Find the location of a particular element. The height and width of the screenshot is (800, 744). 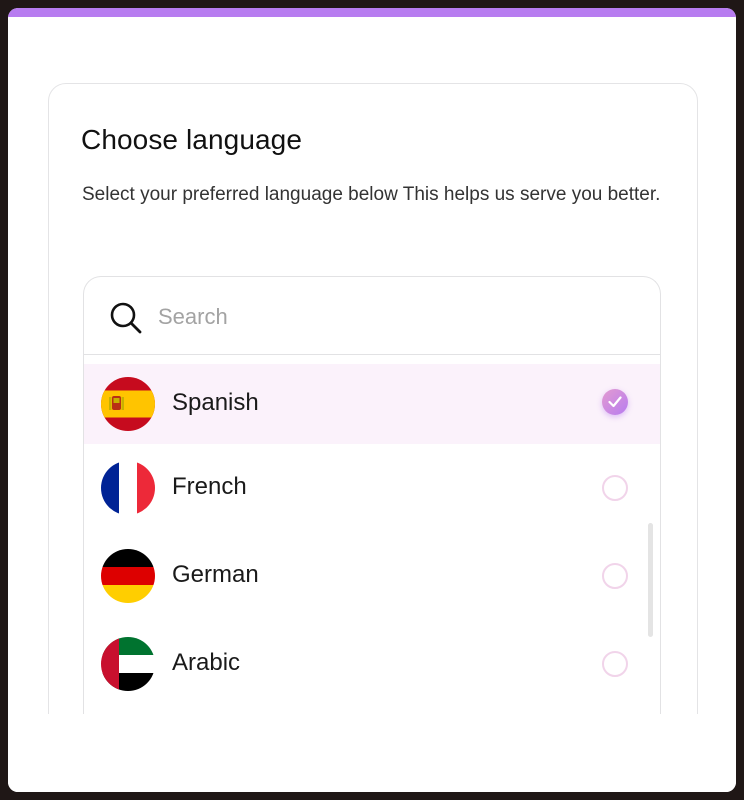

language-option-german: German is located at coordinates (372, 576).